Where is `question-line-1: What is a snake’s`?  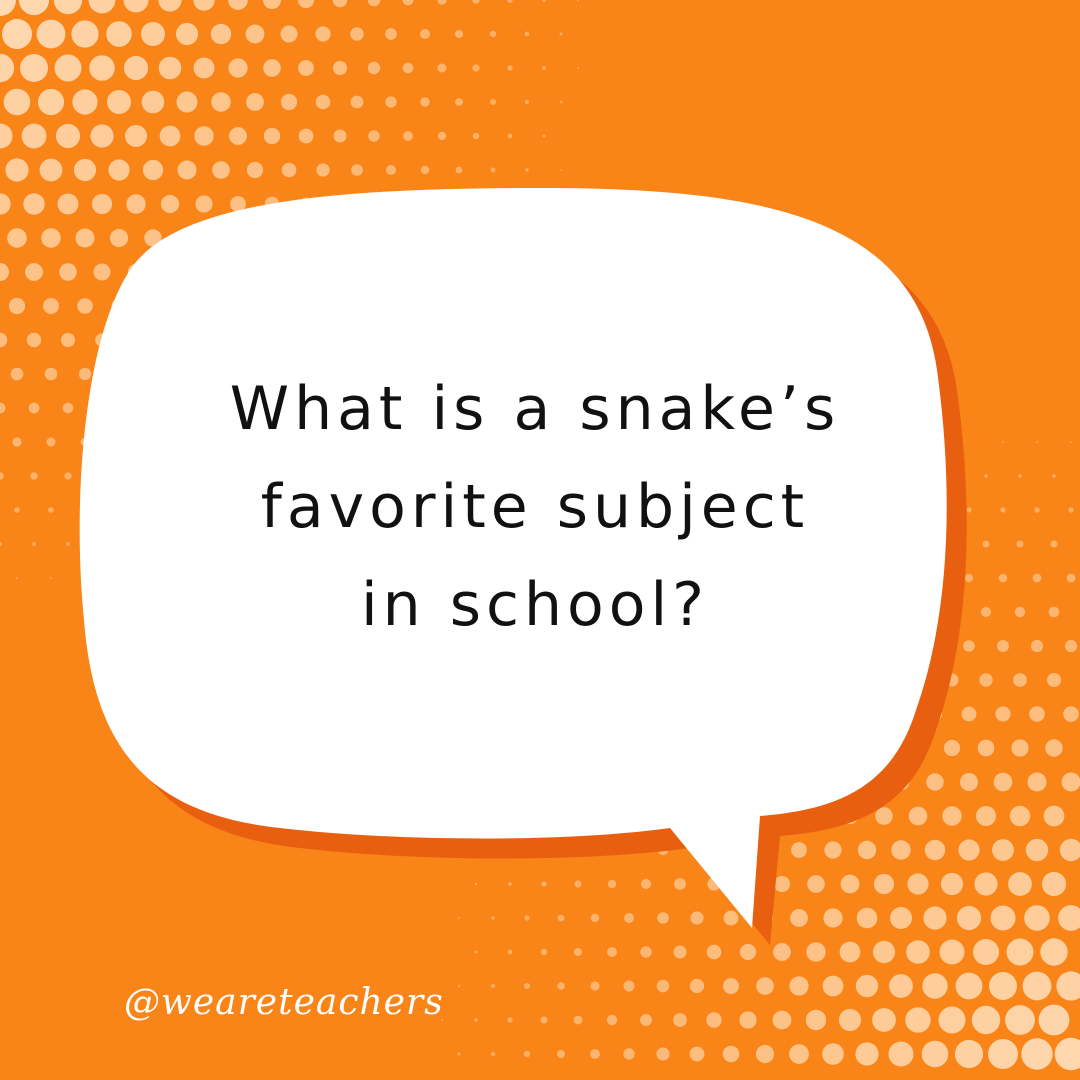
question-line-1: What is a snake’s is located at coordinates (535, 409).